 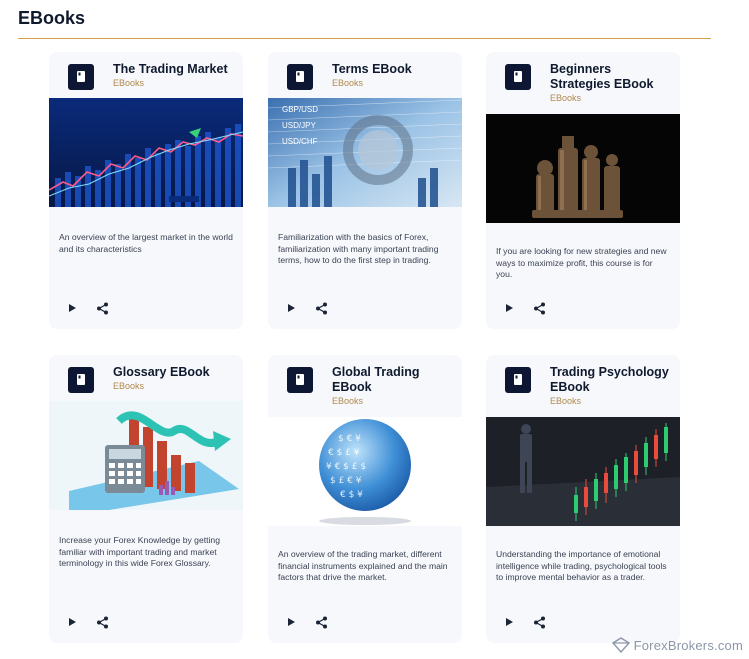 I want to click on card-header: The Trading Market EBooks, so click(x=146, y=75).